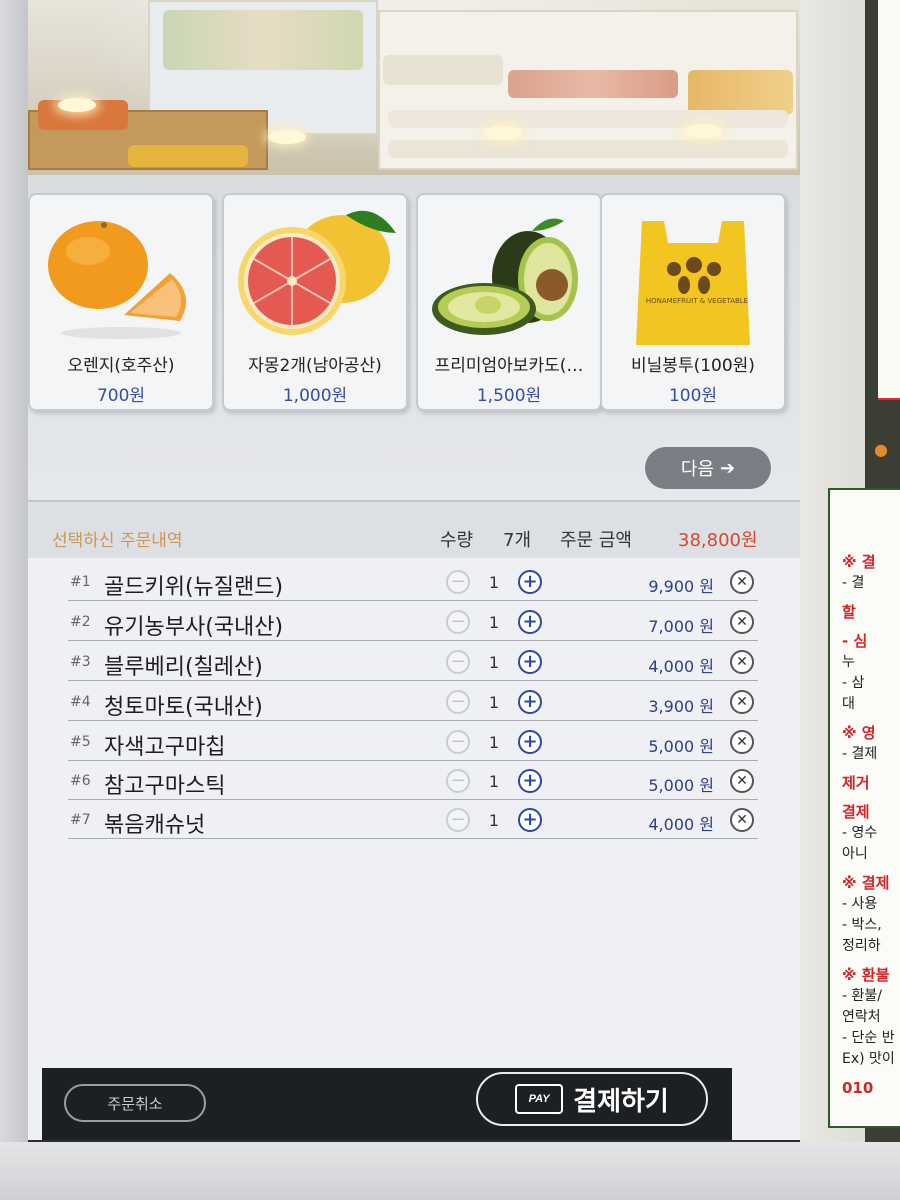  Describe the element at coordinates (80, 582) in the screenshot. I see `order-row-number: #1` at that location.